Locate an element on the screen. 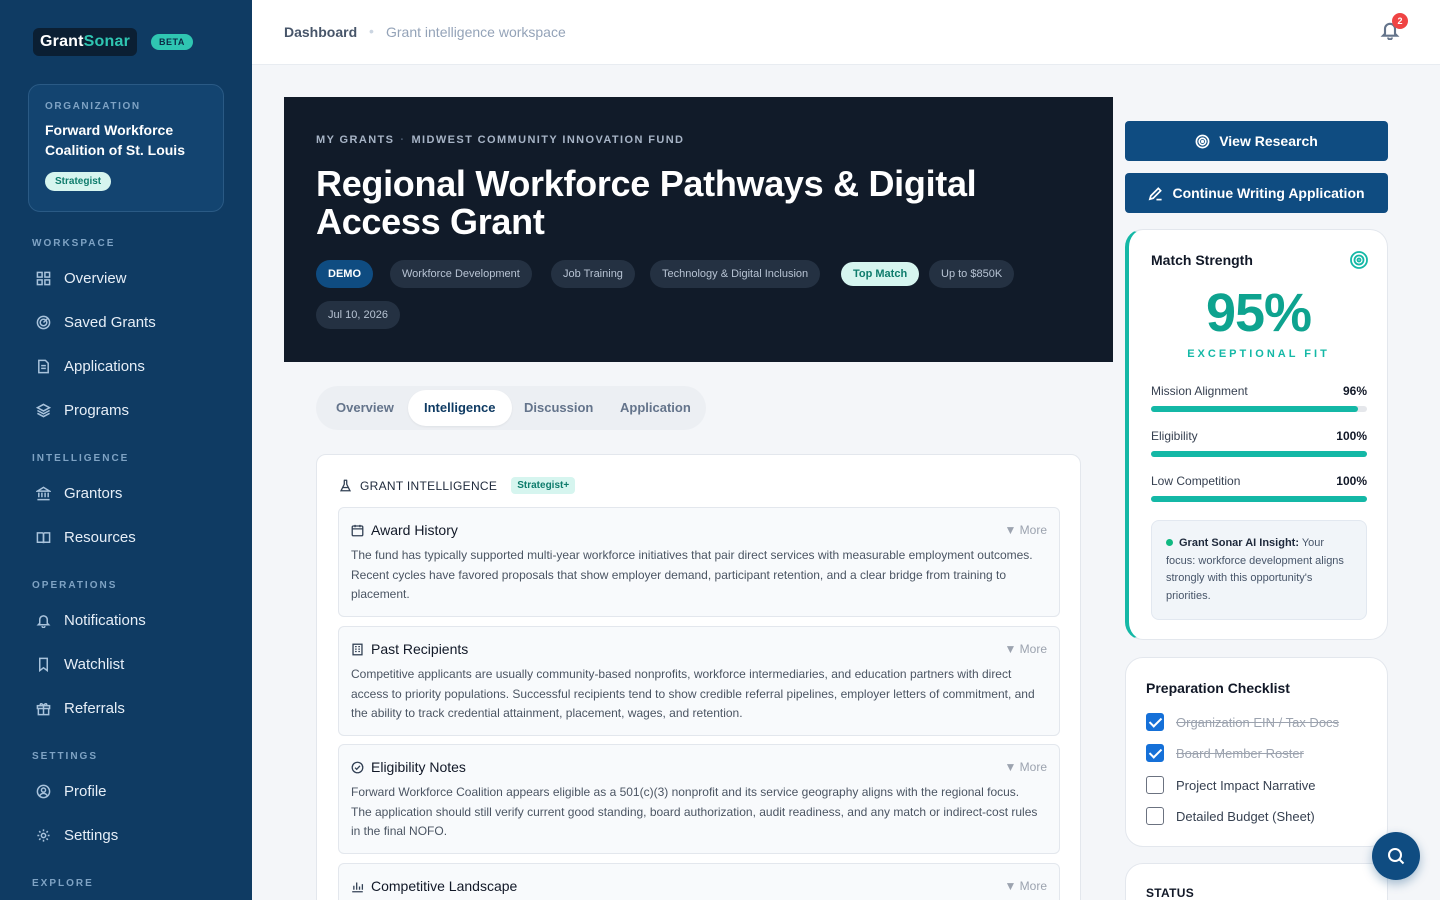 The width and height of the screenshot is (1440, 900). intel-card-header: Competitive Landscape is located at coordinates (434, 886).